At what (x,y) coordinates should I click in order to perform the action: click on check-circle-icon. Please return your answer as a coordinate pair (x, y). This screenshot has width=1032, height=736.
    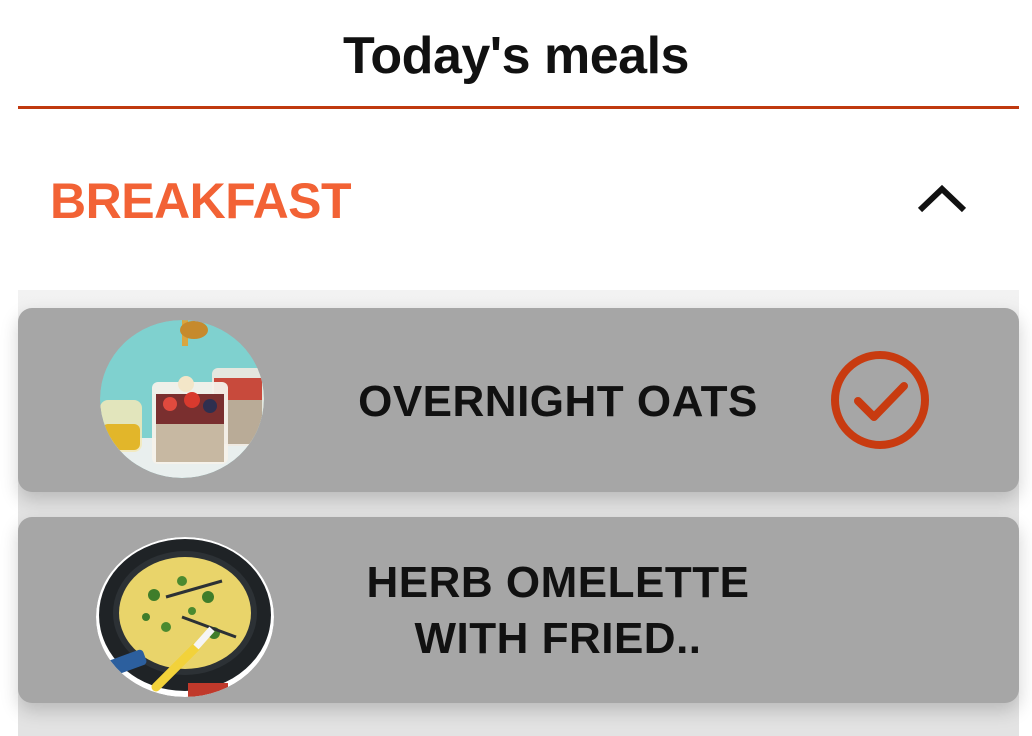
    Looking at the image, I should click on (880, 400).